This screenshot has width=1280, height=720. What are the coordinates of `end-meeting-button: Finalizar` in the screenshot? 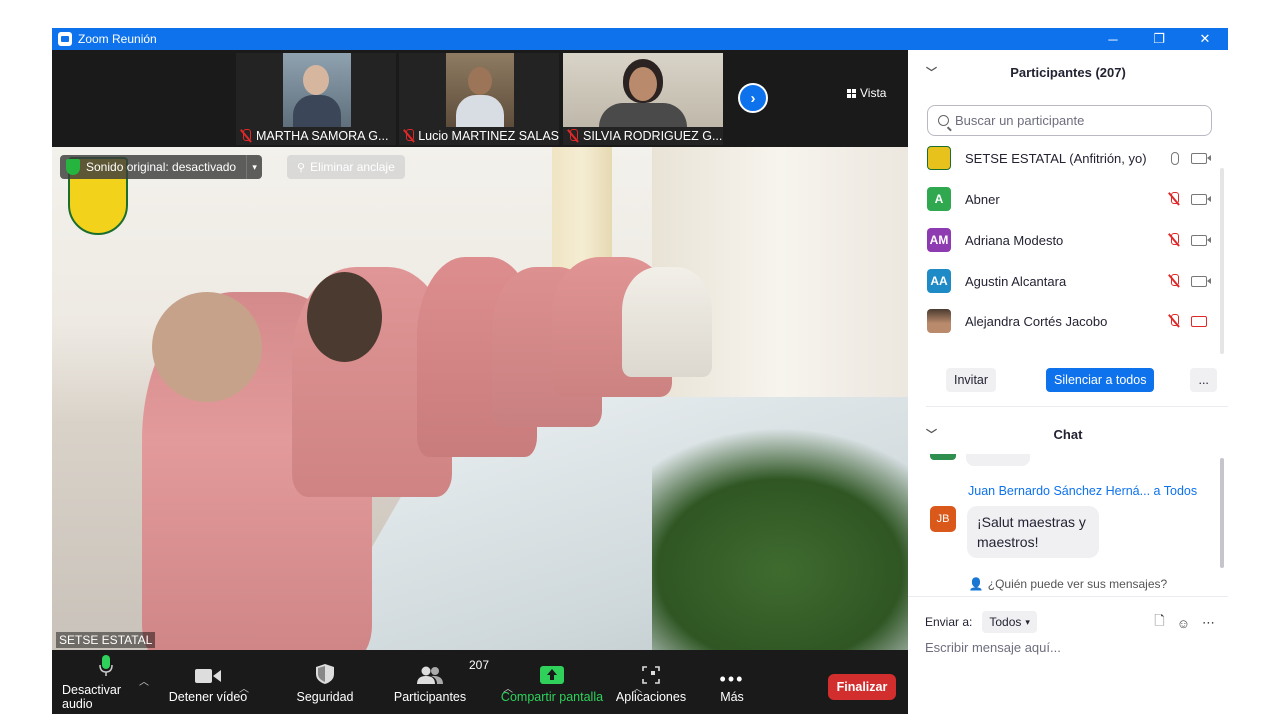 It's located at (862, 687).